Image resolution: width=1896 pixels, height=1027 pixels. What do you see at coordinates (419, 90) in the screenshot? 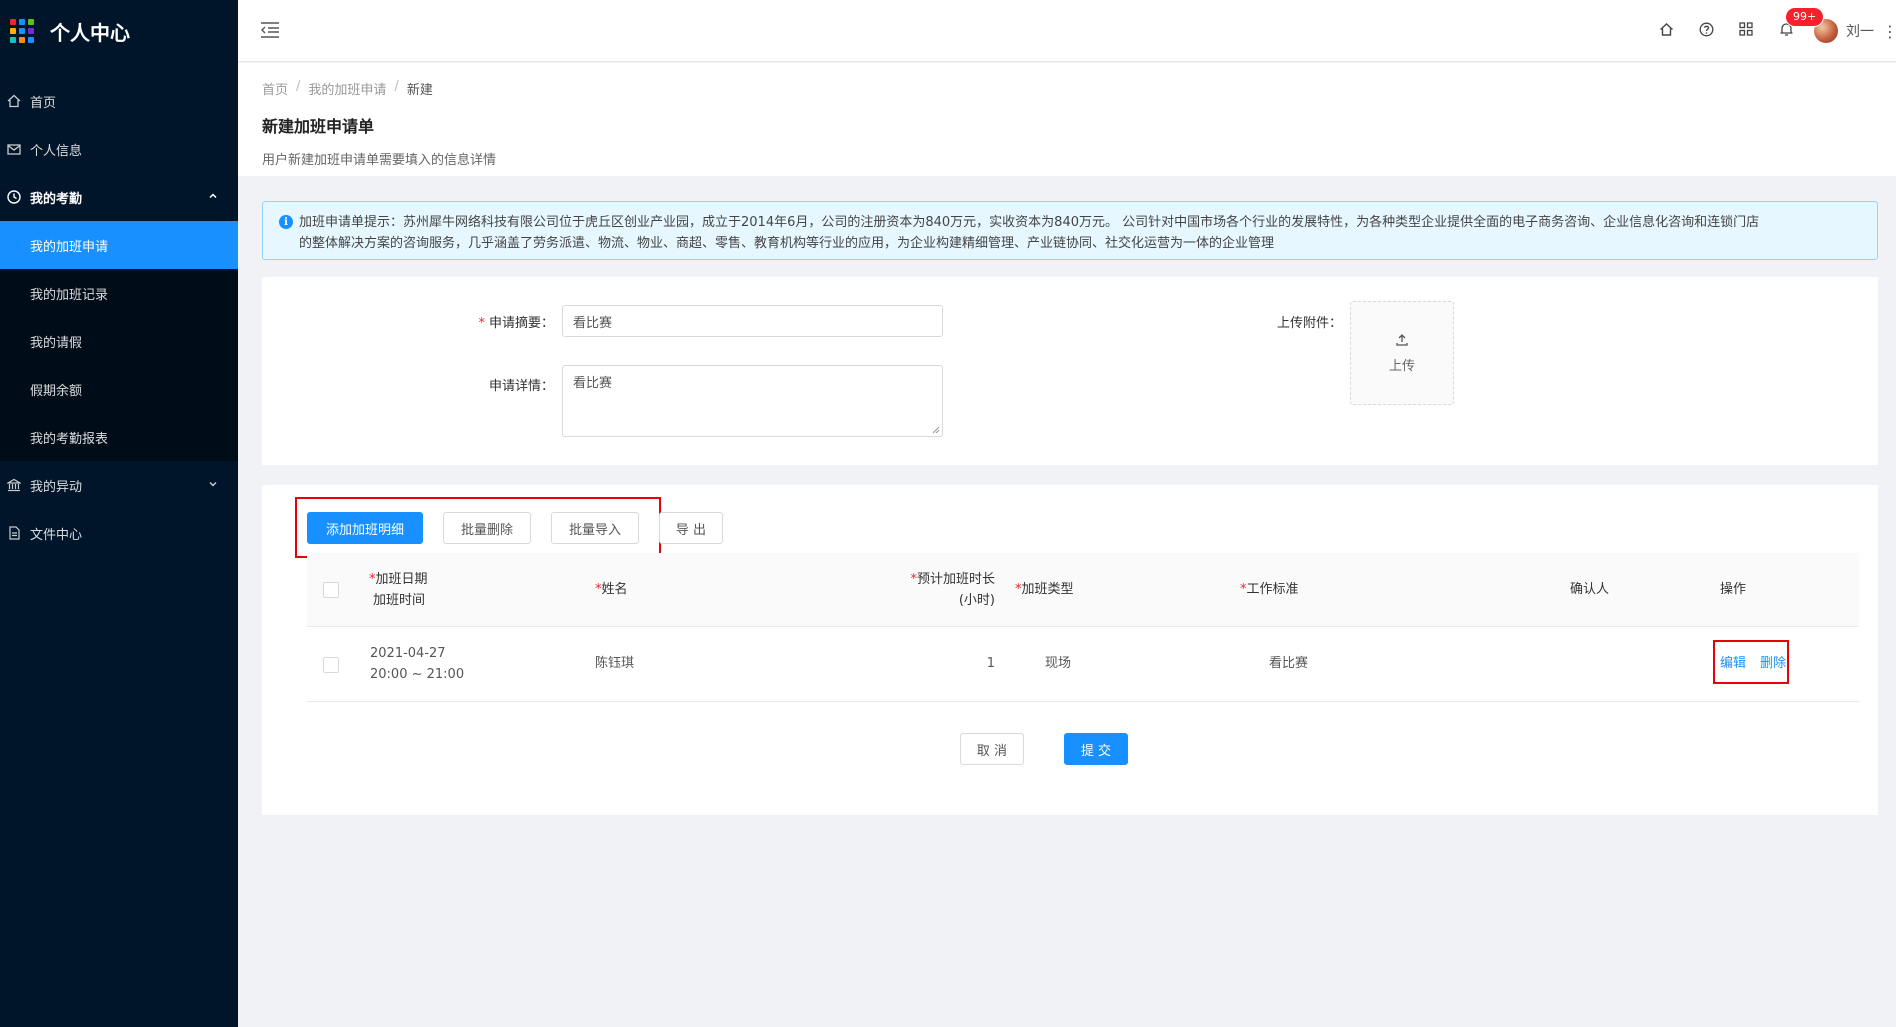
I see `breadcrumb-current: 新建` at bounding box center [419, 90].